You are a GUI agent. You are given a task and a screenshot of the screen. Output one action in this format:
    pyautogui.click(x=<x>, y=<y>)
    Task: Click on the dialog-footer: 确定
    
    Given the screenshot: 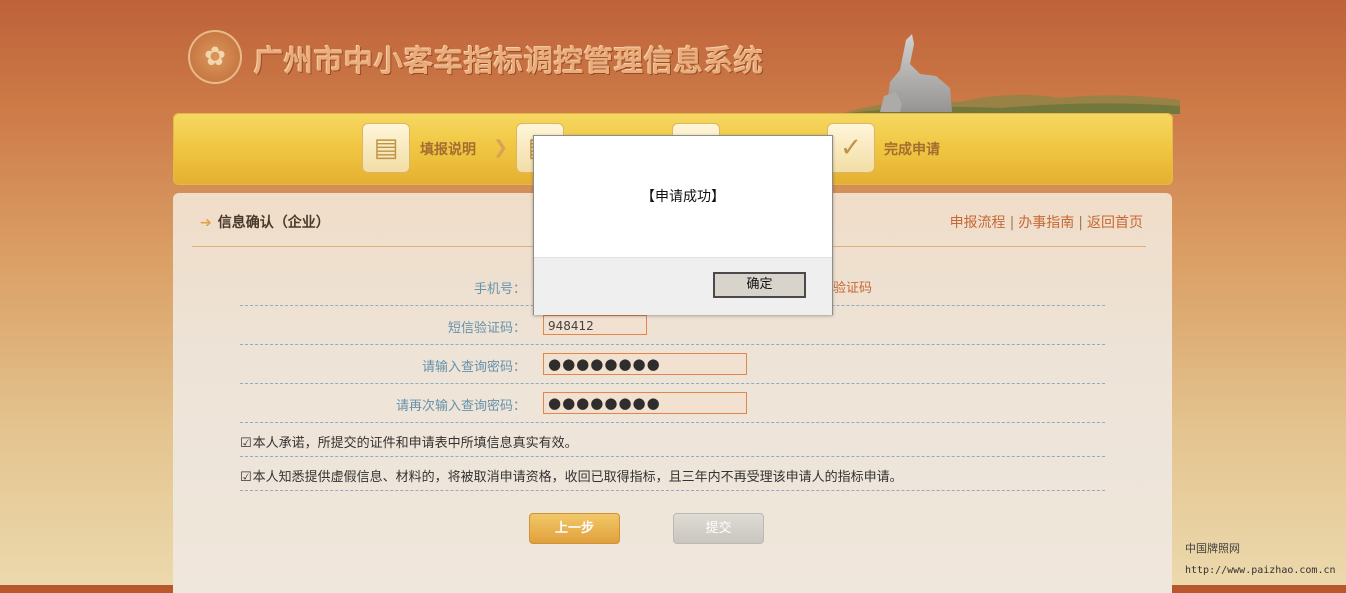 What is the action you would take?
    pyautogui.click(x=683, y=286)
    